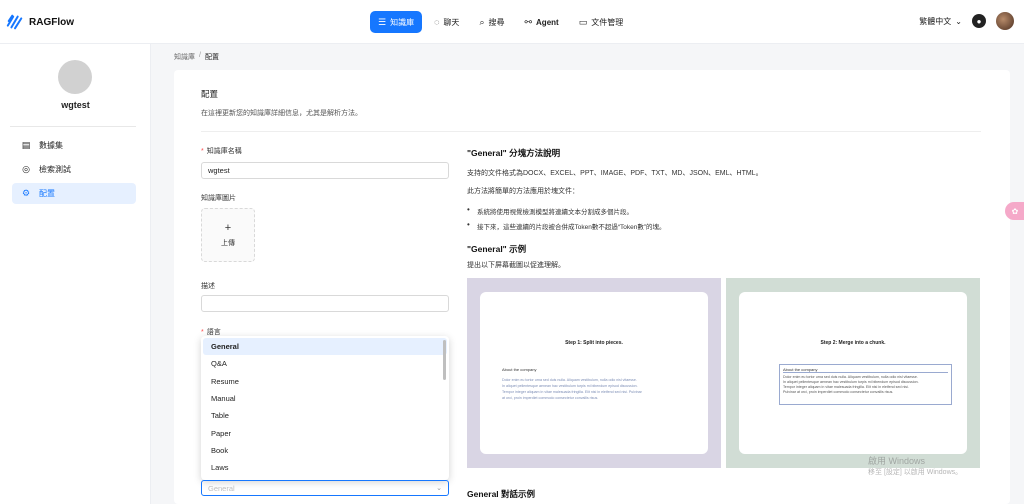  What do you see at coordinates (26, 169) in the screenshot?
I see `retrieval-test-icon: ◎` at bounding box center [26, 169].